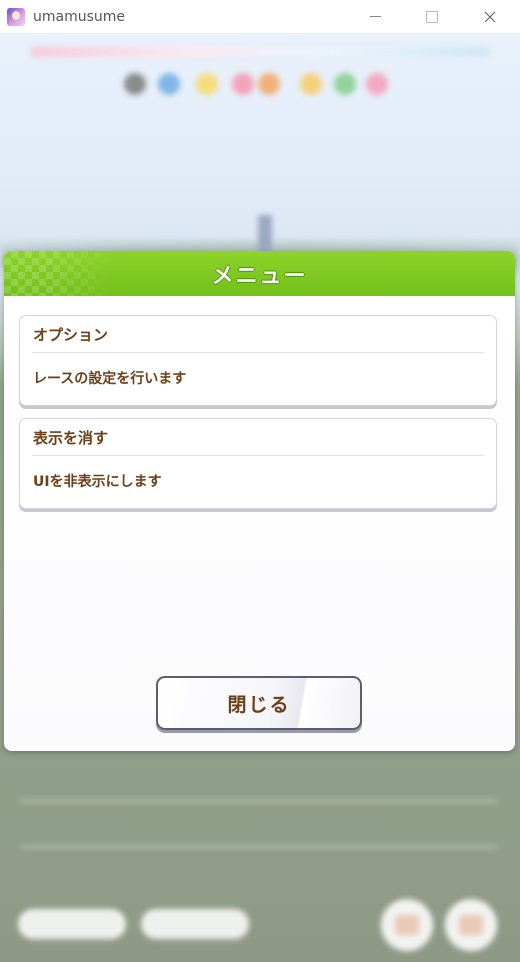 The height and width of the screenshot is (962, 520). I want to click on minimize-icon, so click(375, 16).